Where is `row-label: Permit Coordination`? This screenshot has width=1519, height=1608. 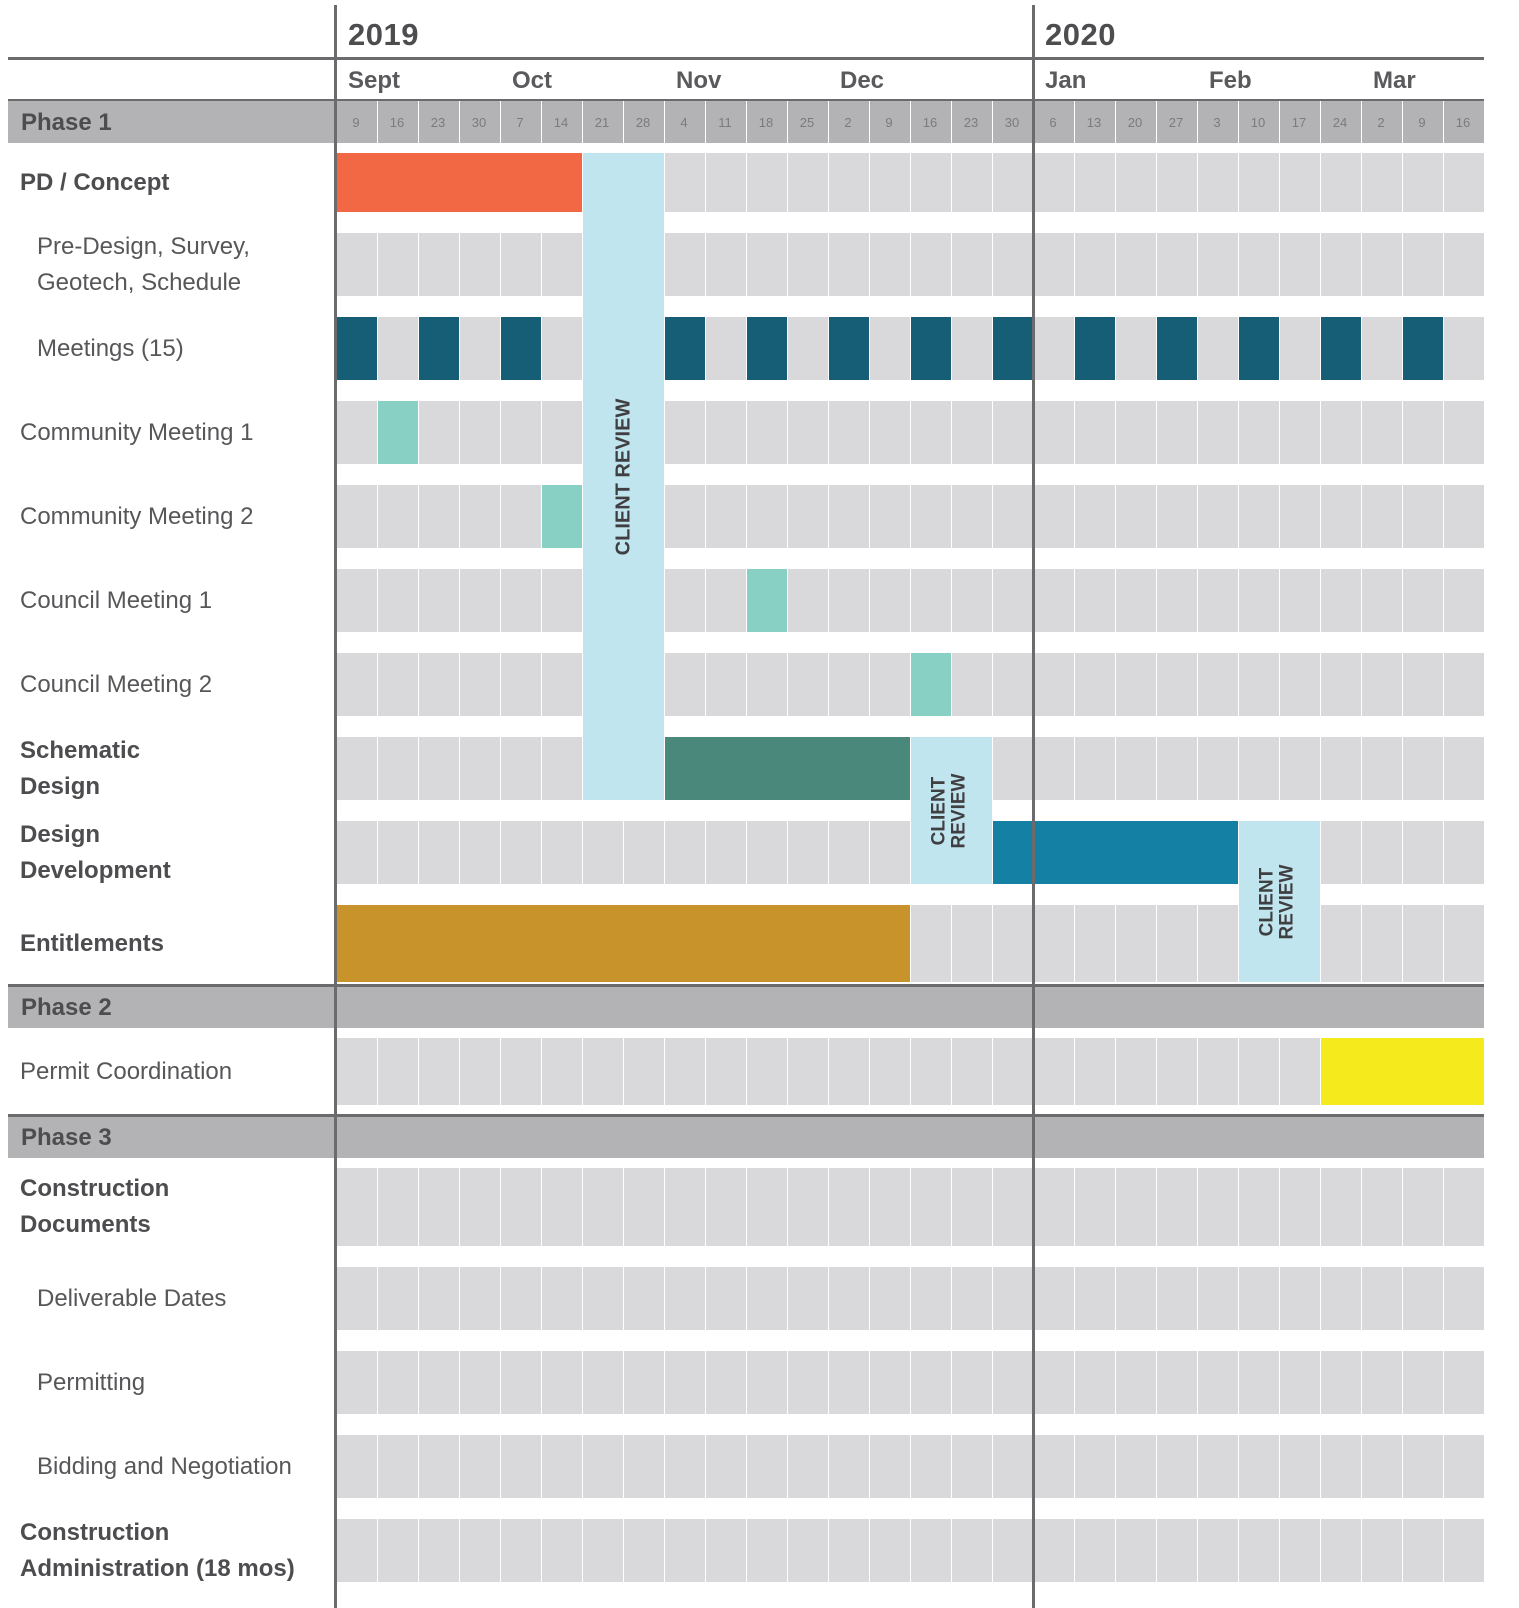
row-label: Permit Coordination is located at coordinates (126, 1071).